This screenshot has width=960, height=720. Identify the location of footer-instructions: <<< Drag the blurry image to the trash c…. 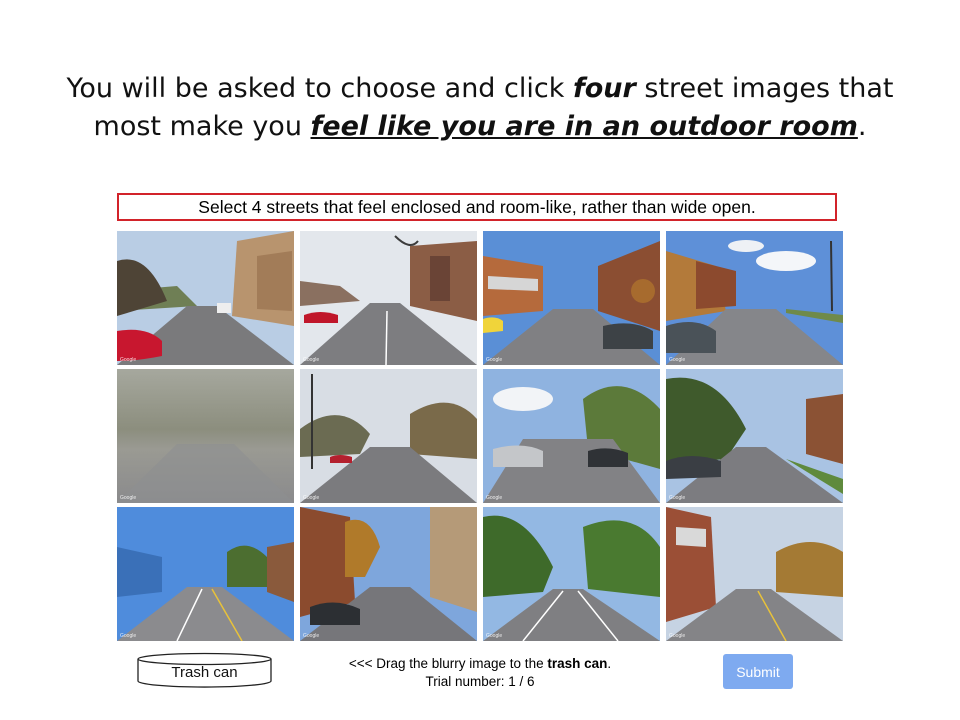
(480, 673).